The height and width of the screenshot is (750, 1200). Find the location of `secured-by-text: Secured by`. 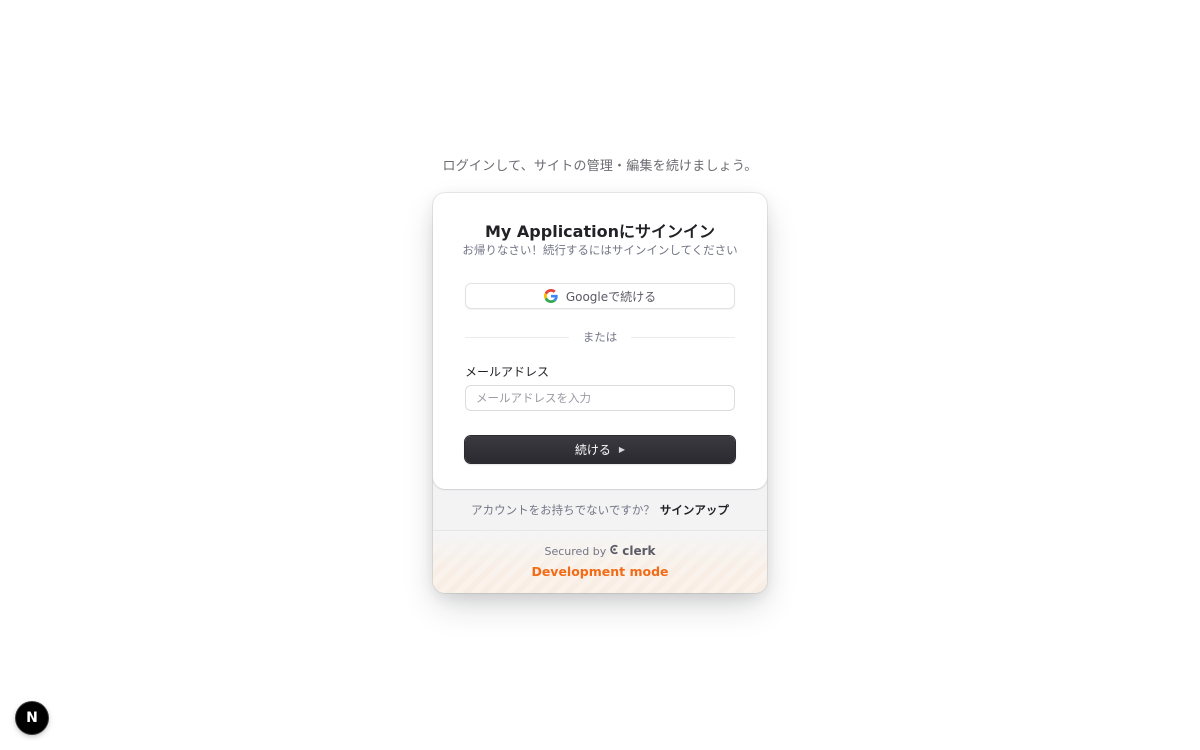

secured-by-text: Secured by is located at coordinates (575, 551).